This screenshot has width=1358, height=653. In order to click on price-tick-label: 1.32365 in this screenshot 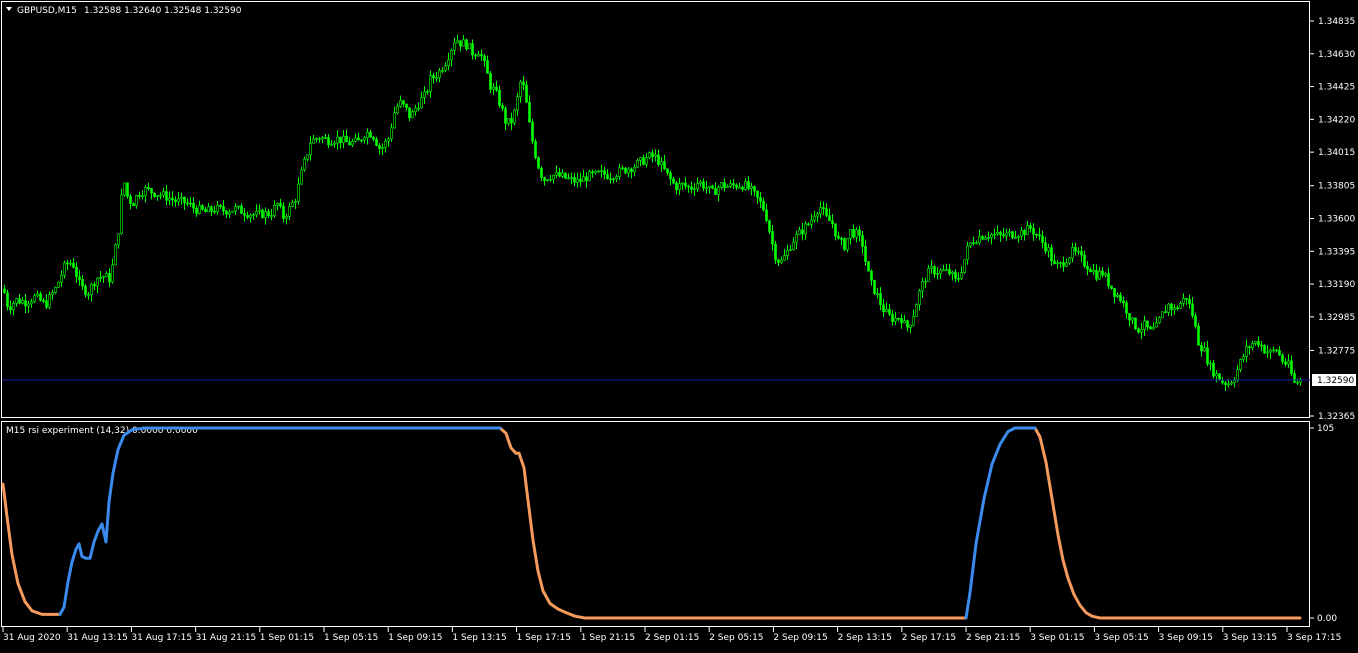, I will do `click(1336, 417)`.